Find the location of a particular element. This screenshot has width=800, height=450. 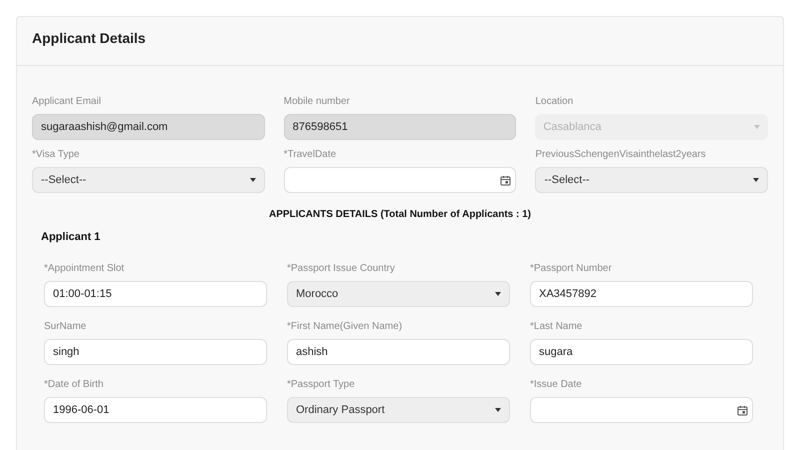

field-label: *Passport Number is located at coordinates (571, 269).